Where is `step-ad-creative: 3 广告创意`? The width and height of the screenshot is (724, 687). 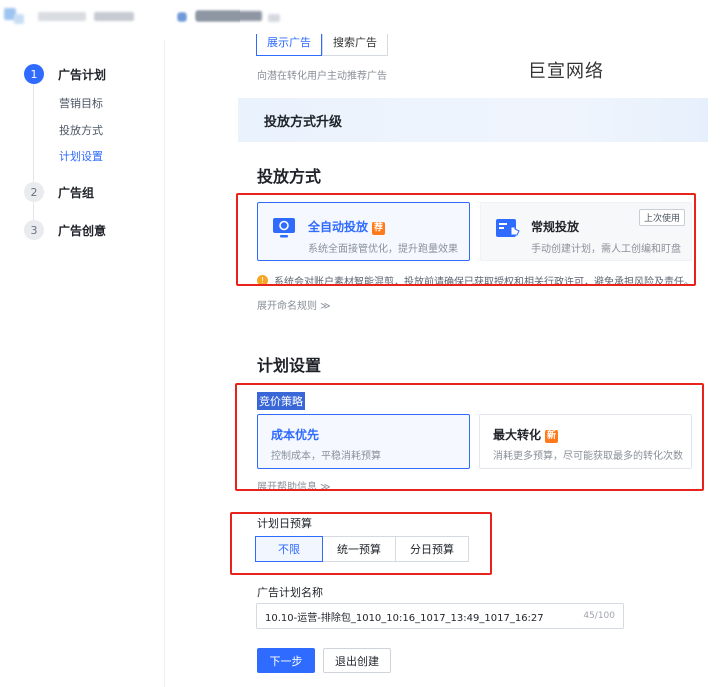 step-ad-creative: 3 广告创意 is located at coordinates (65, 230).